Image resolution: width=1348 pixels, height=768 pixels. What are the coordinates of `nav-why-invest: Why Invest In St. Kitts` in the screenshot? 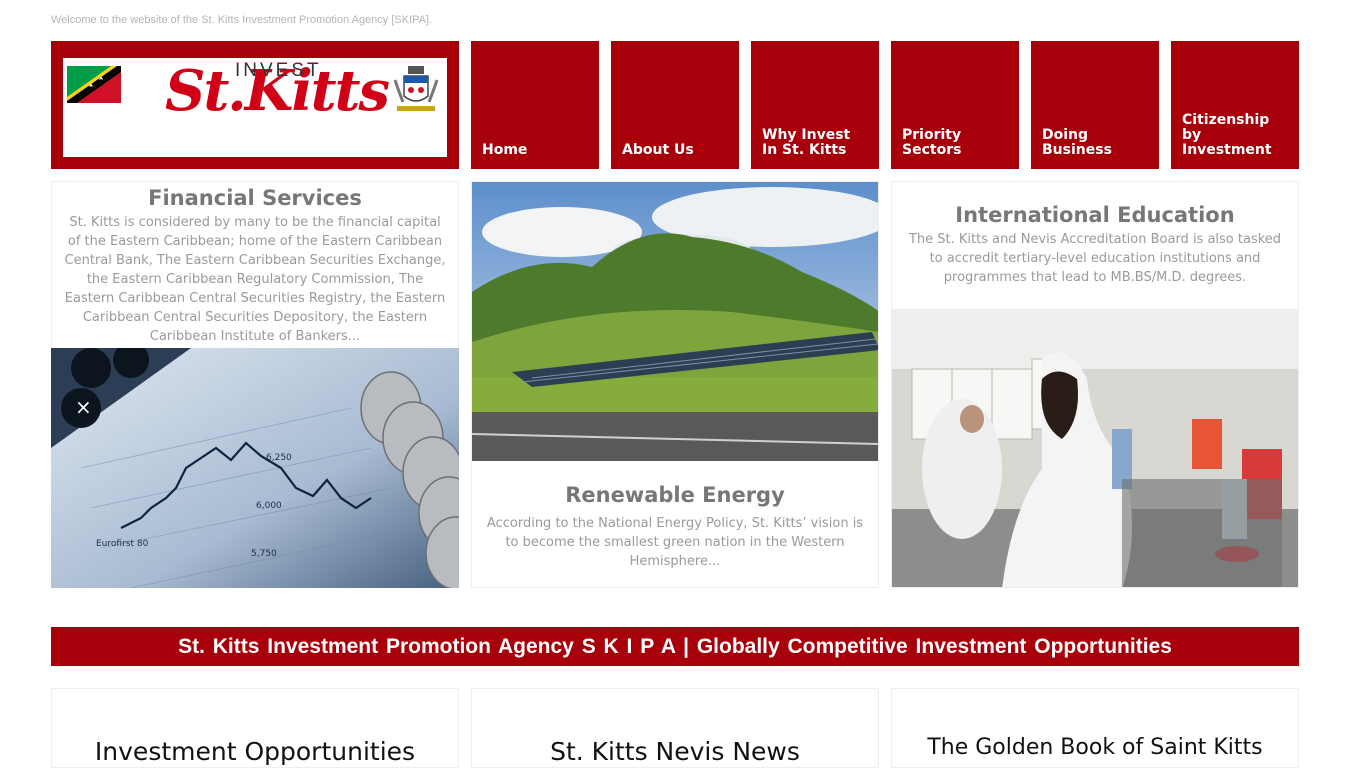 It's located at (815, 105).